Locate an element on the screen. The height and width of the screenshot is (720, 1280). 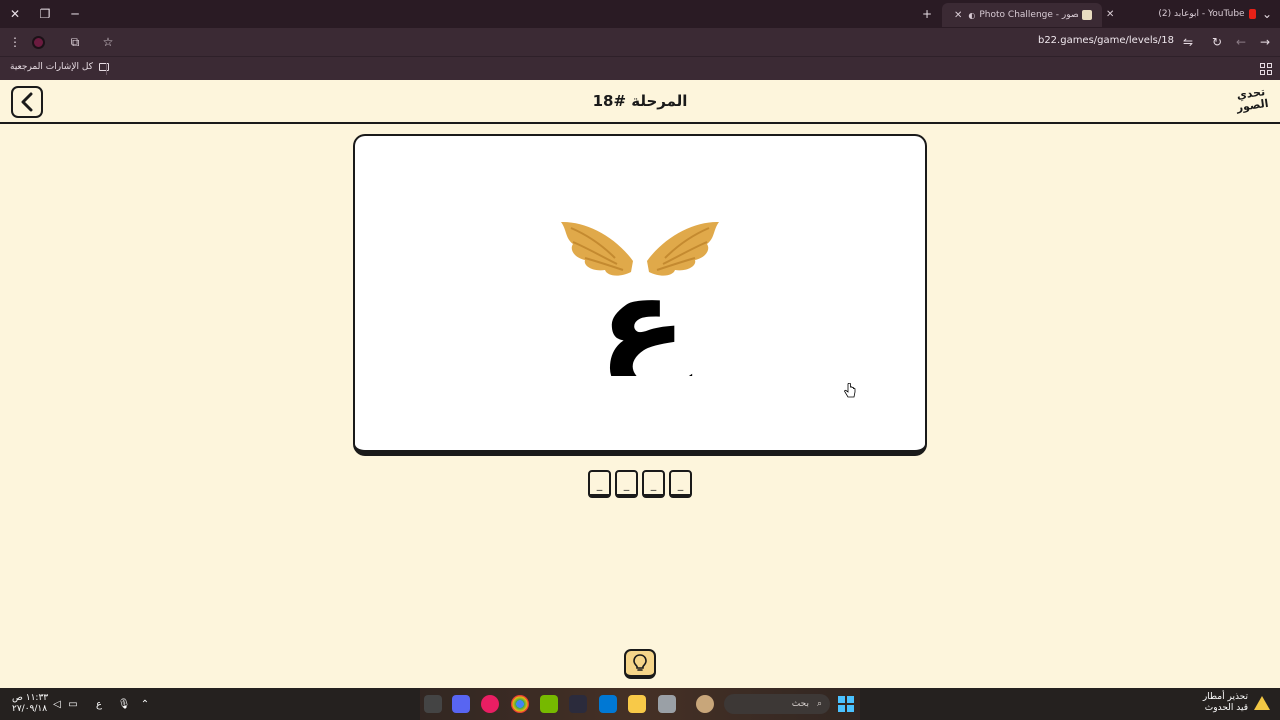
hand-cursor-icon is located at coordinates (850, 390).